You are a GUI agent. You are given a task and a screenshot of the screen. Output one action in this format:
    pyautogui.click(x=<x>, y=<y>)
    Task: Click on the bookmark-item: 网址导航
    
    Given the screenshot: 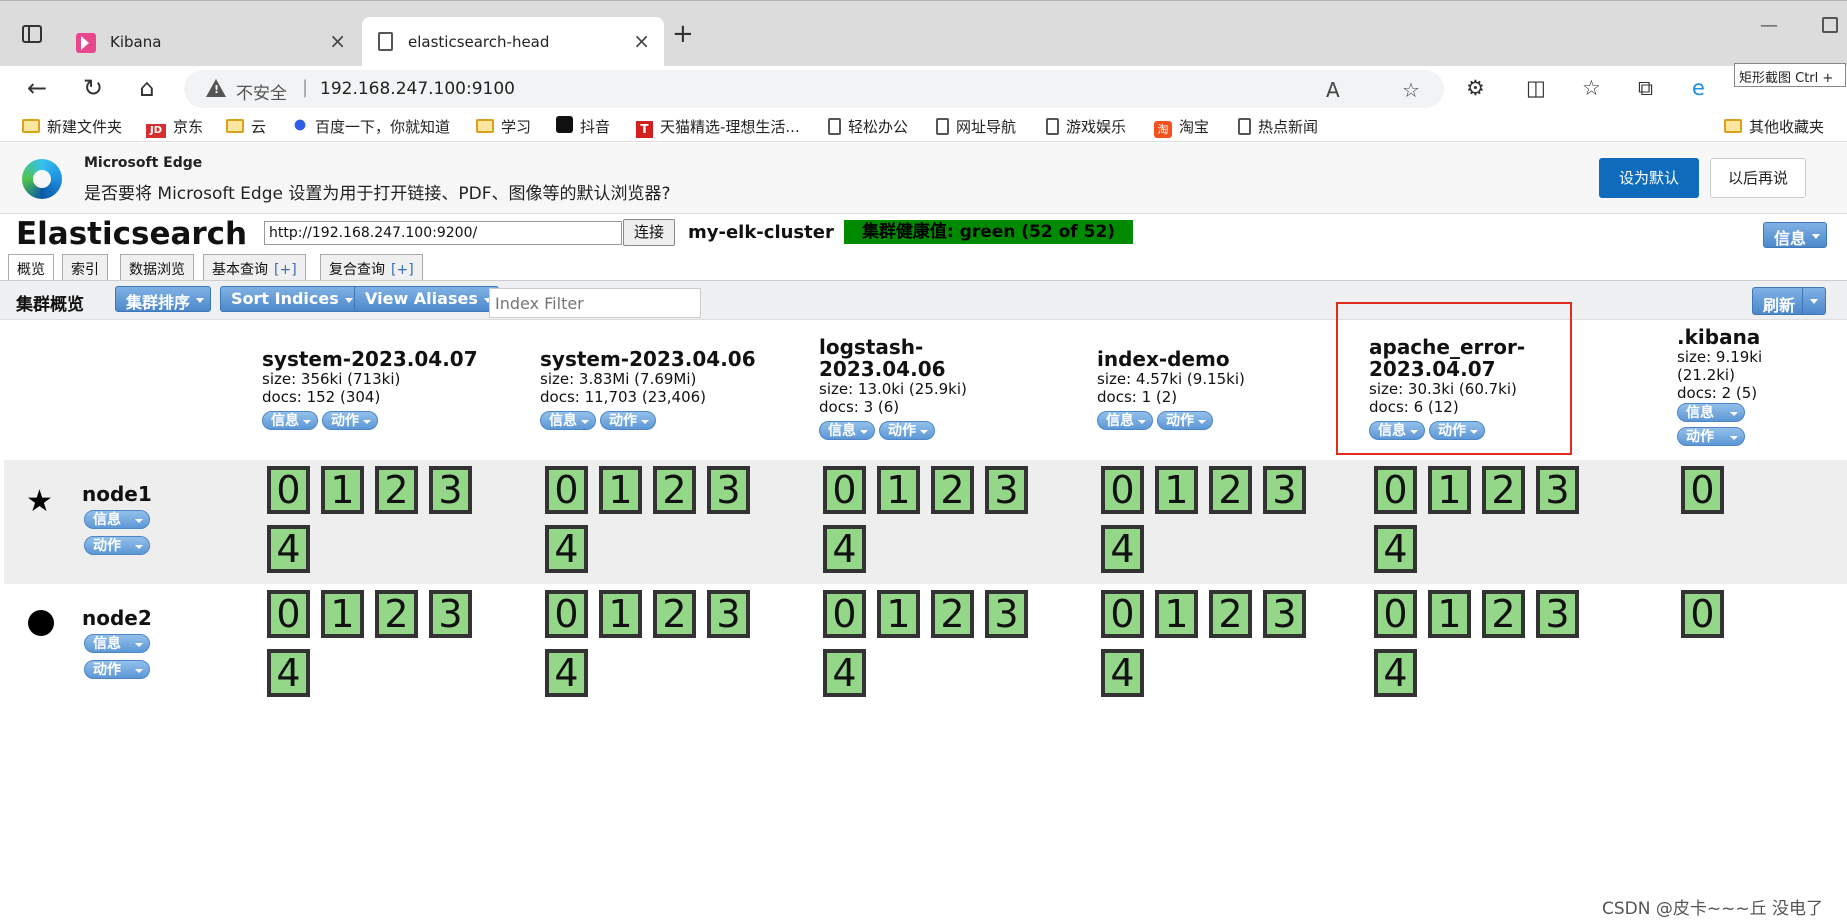 What is the action you would take?
    pyautogui.click(x=976, y=126)
    